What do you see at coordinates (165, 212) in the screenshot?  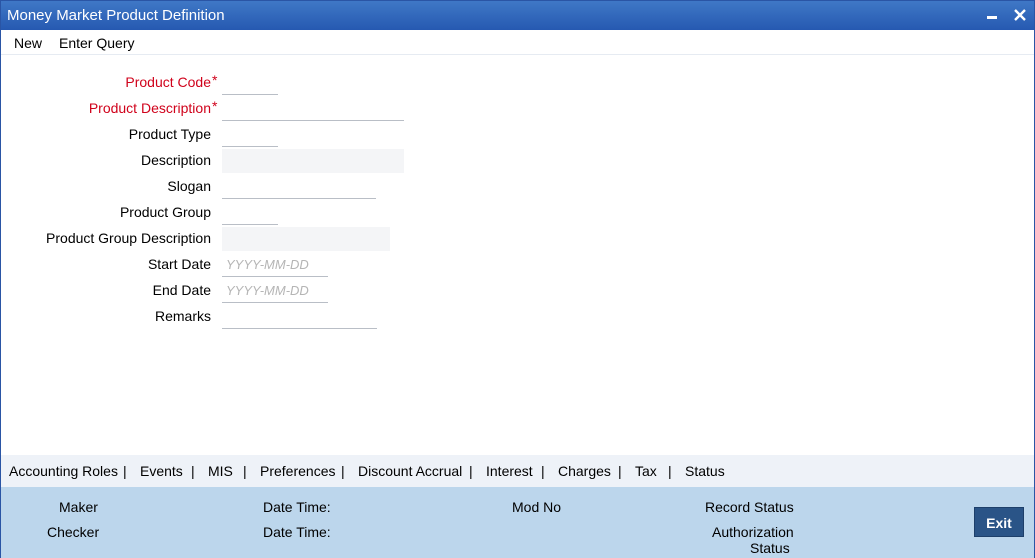 I see `product-group-label: Product Group` at bounding box center [165, 212].